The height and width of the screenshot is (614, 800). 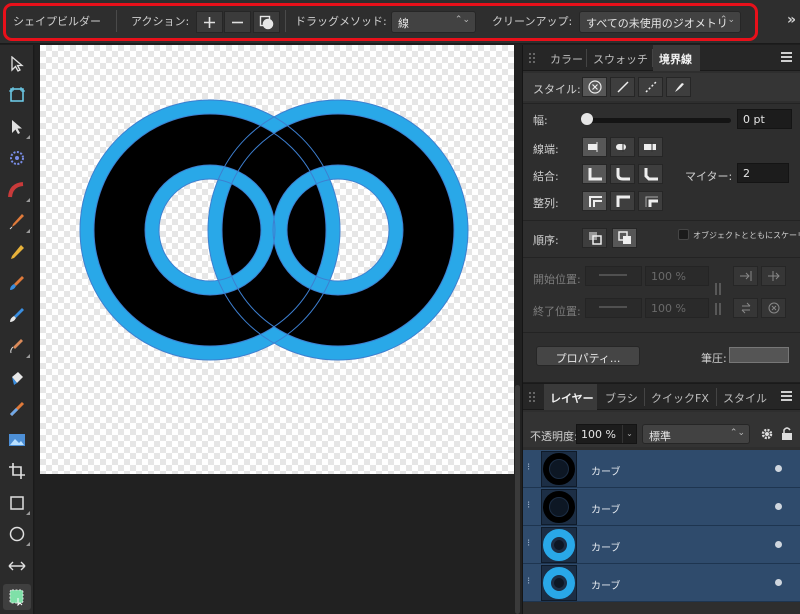 What do you see at coordinates (606, 472) in the screenshot?
I see `layer-name: カーブ` at bounding box center [606, 472].